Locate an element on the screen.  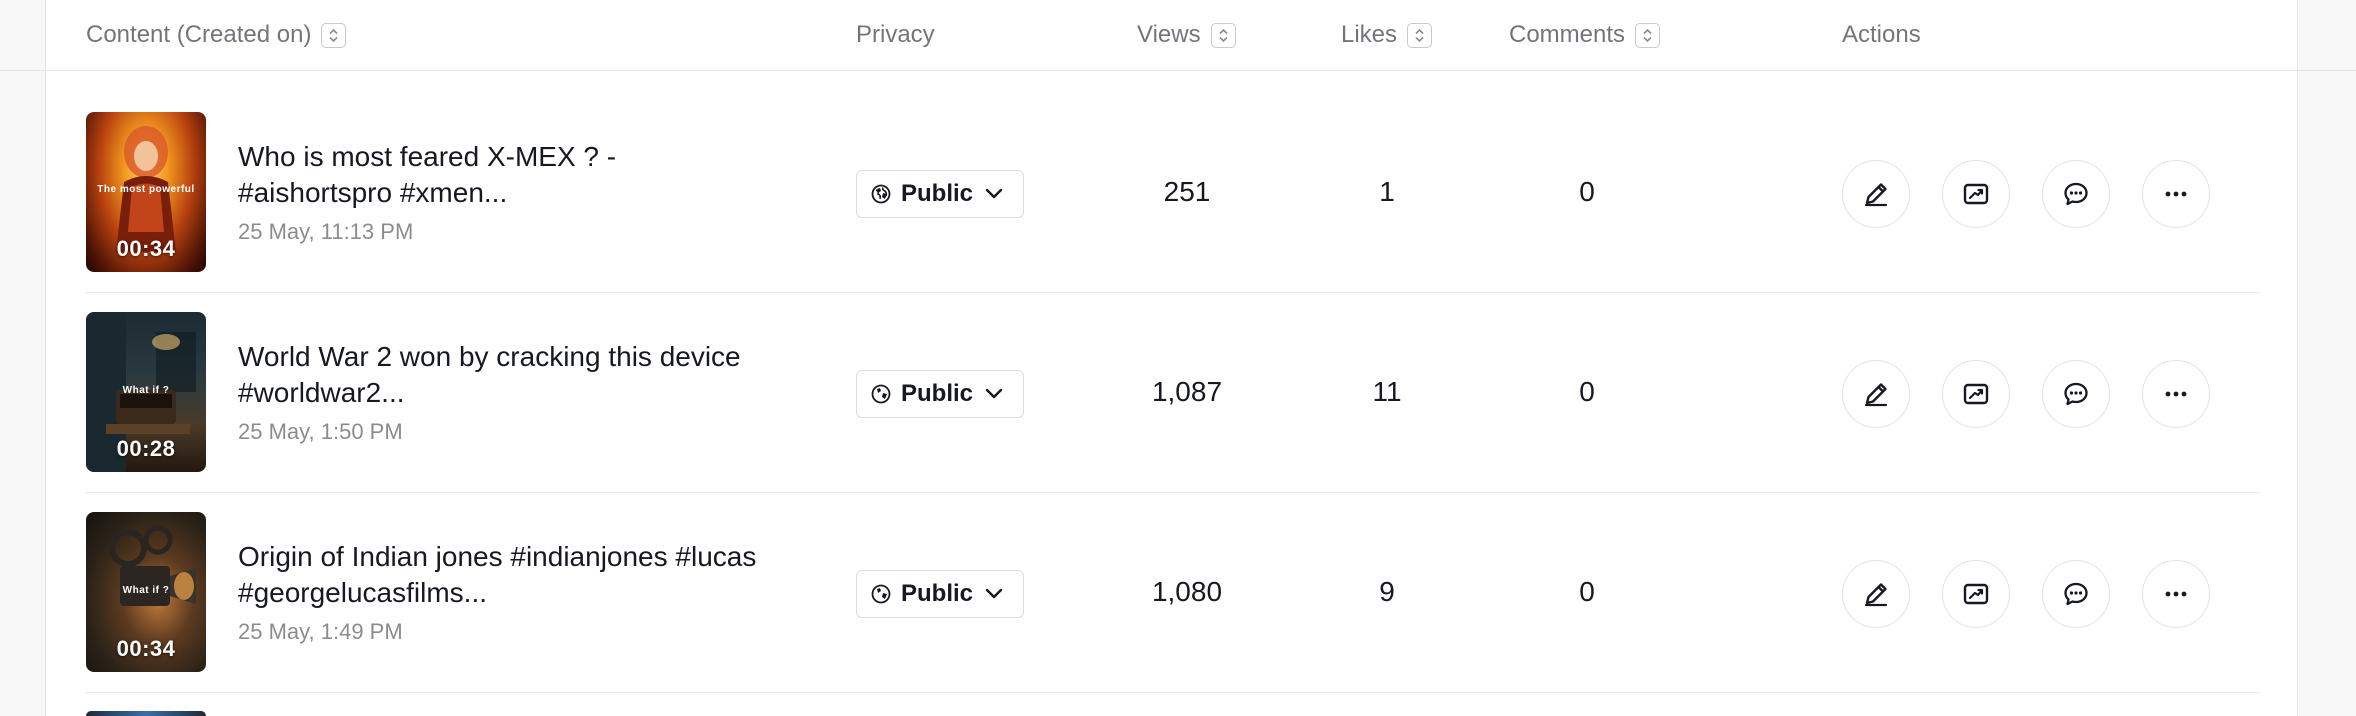
header-comments: Comments is located at coordinates (1585, 34).